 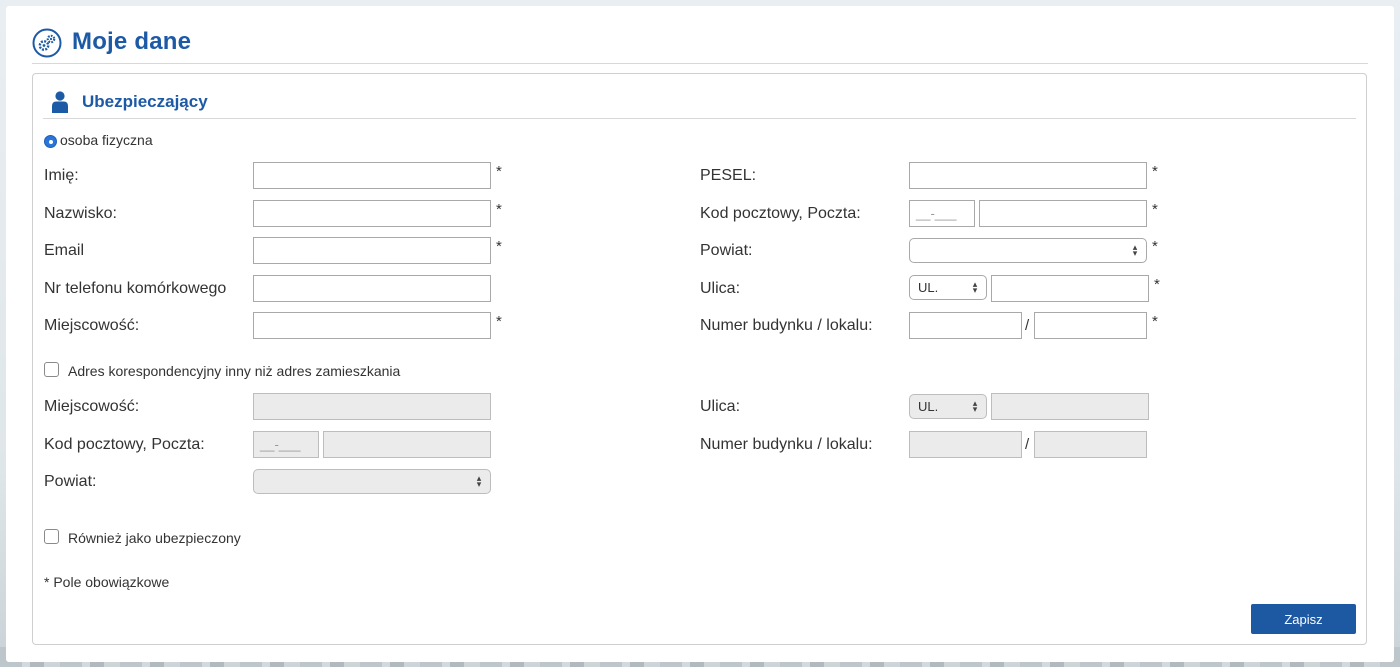 What do you see at coordinates (60, 102) in the screenshot?
I see `person-icon` at bounding box center [60, 102].